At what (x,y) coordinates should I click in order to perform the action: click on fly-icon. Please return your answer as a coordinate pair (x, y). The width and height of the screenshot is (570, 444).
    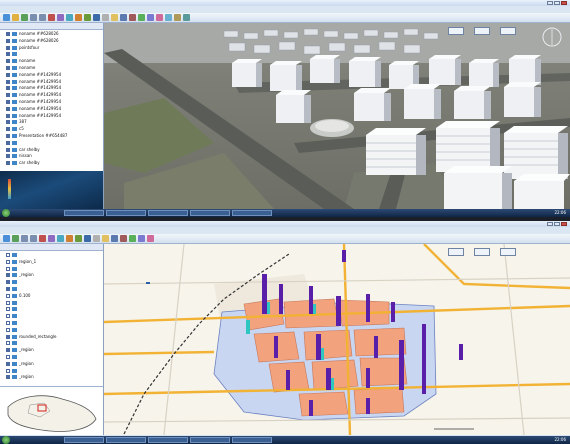
    Looking at the image, I should click on (87, 17).